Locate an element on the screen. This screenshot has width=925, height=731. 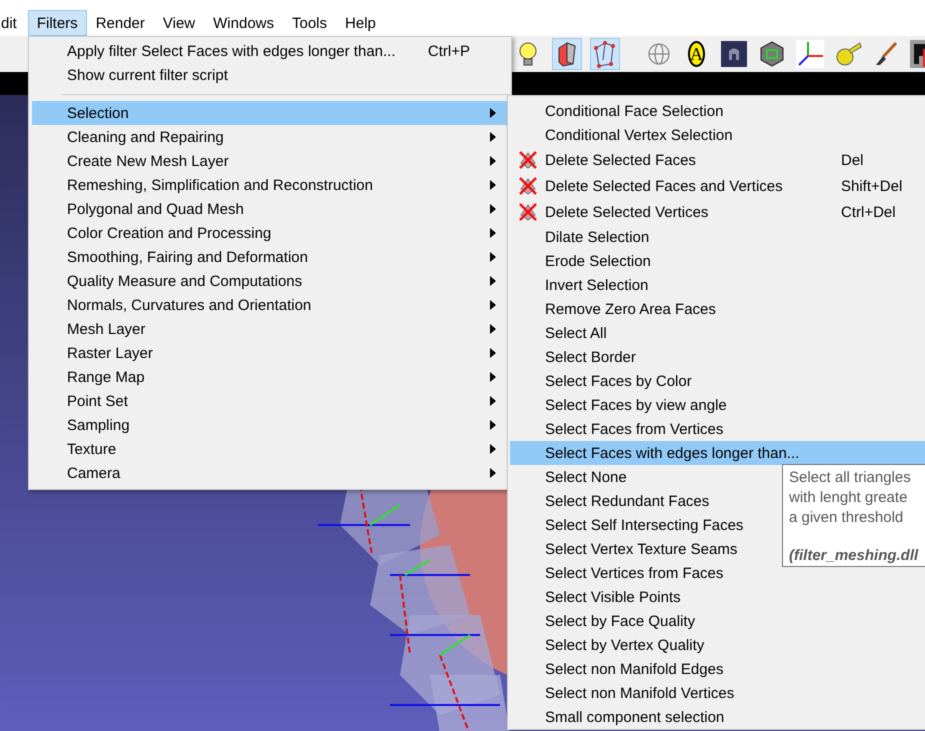
menu-item: Conditional Vertex Selection is located at coordinates (675, 135).